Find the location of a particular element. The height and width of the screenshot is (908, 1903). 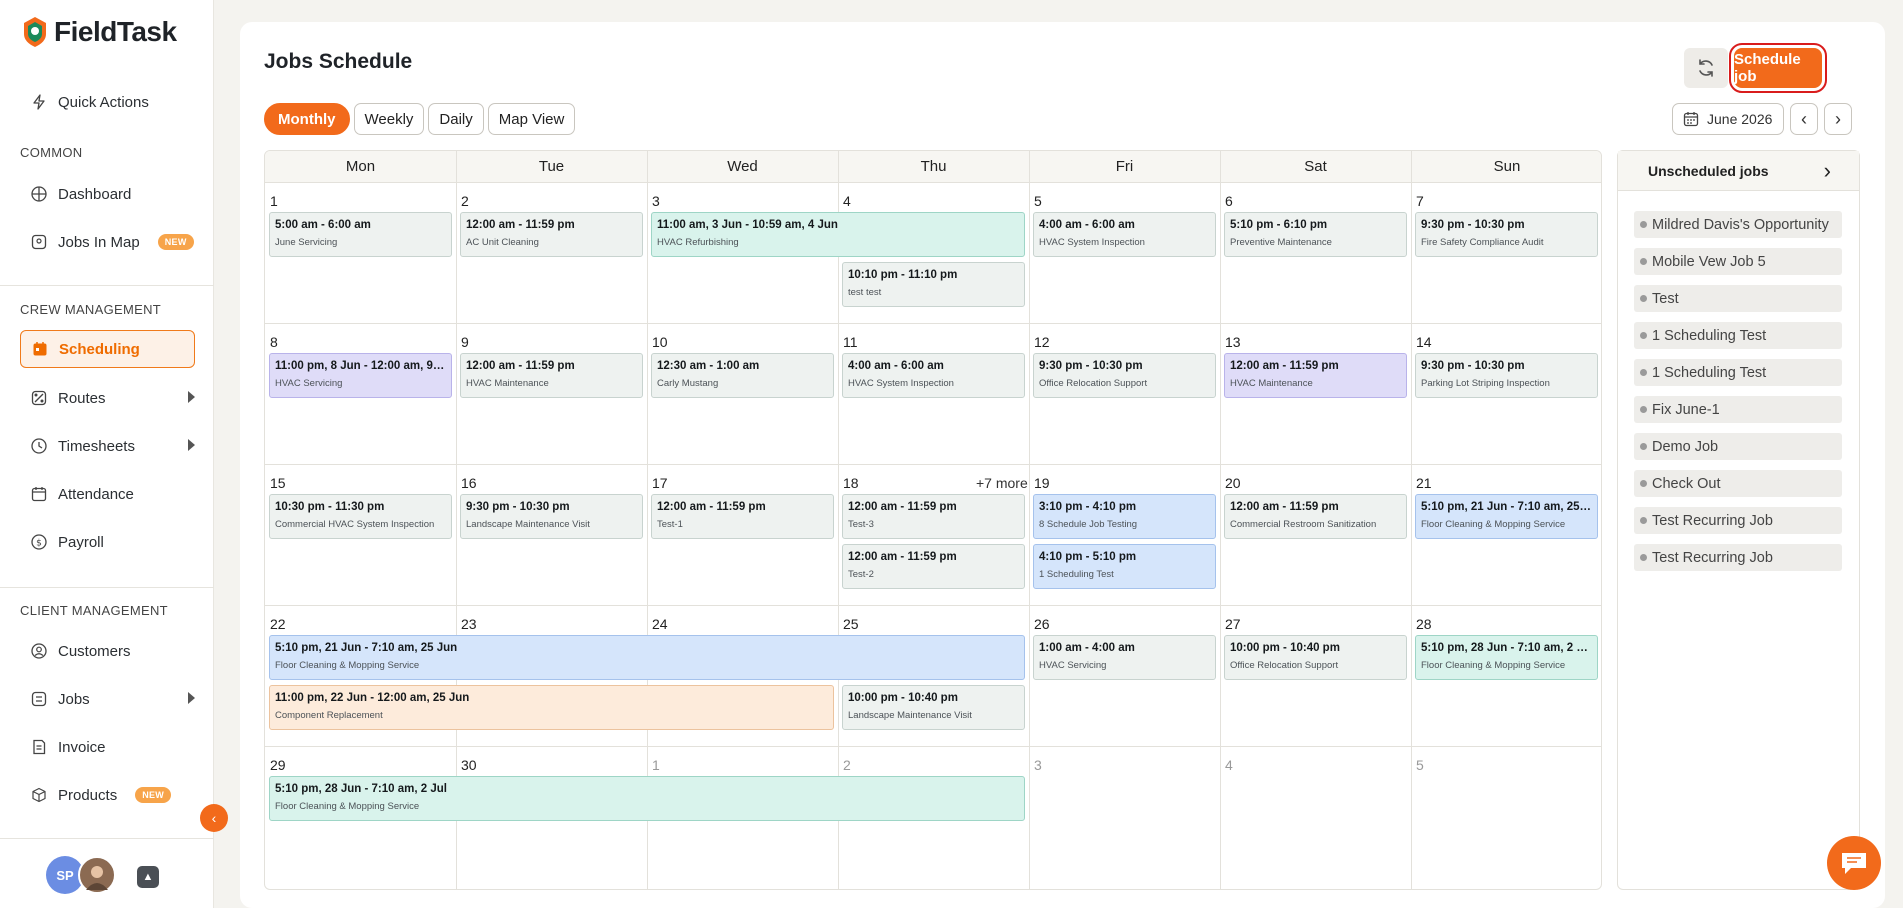

tab-weekly: Weekly is located at coordinates (389, 119).